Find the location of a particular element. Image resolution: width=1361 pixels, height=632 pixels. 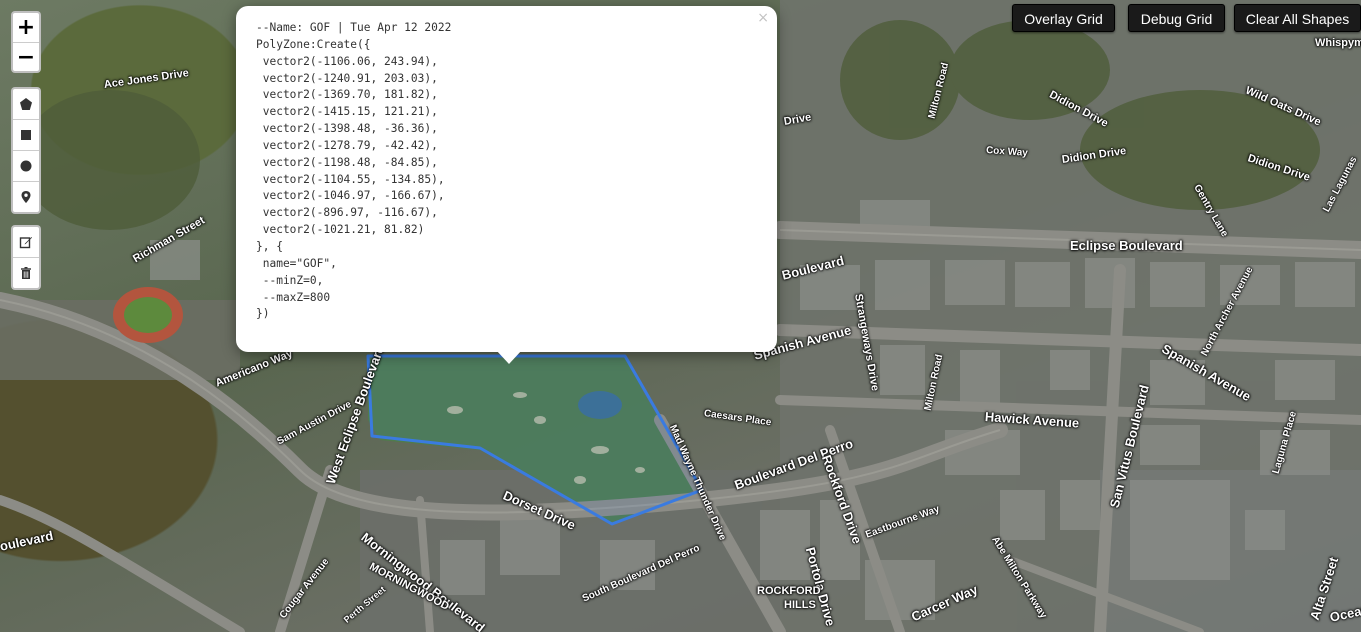

square-icon is located at coordinates (26, 135).